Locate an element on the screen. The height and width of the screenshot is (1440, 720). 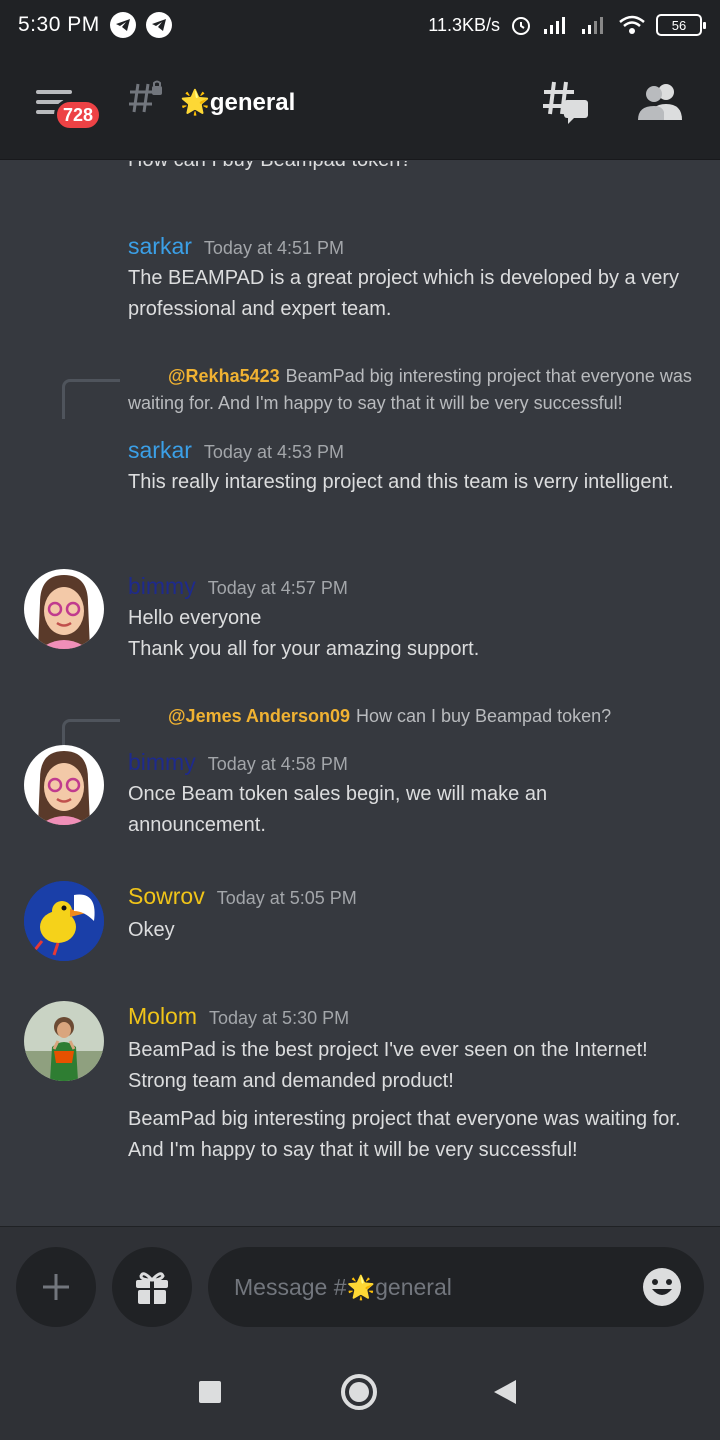
message-text: Thank you all for your amazing support. is located at coordinates (304, 649).